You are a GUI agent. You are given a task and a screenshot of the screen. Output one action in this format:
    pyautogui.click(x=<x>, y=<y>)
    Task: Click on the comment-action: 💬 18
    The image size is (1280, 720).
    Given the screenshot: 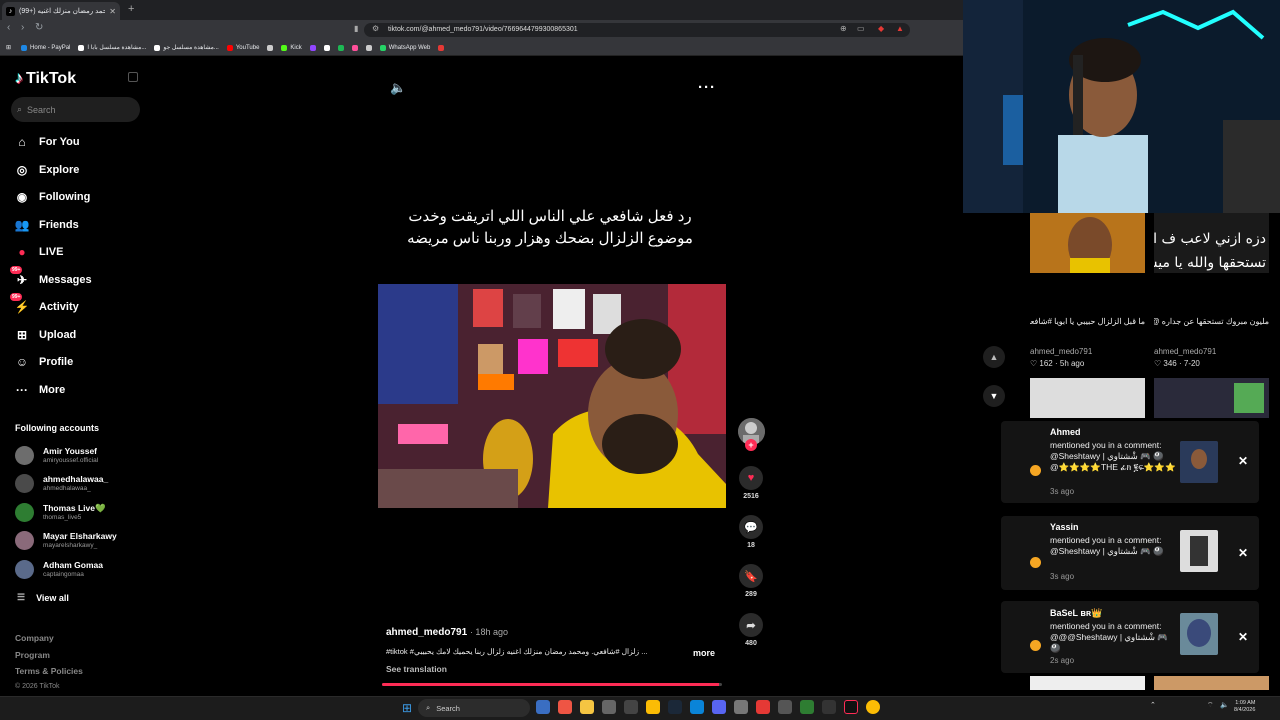 What is the action you would take?
    pyautogui.click(x=751, y=532)
    